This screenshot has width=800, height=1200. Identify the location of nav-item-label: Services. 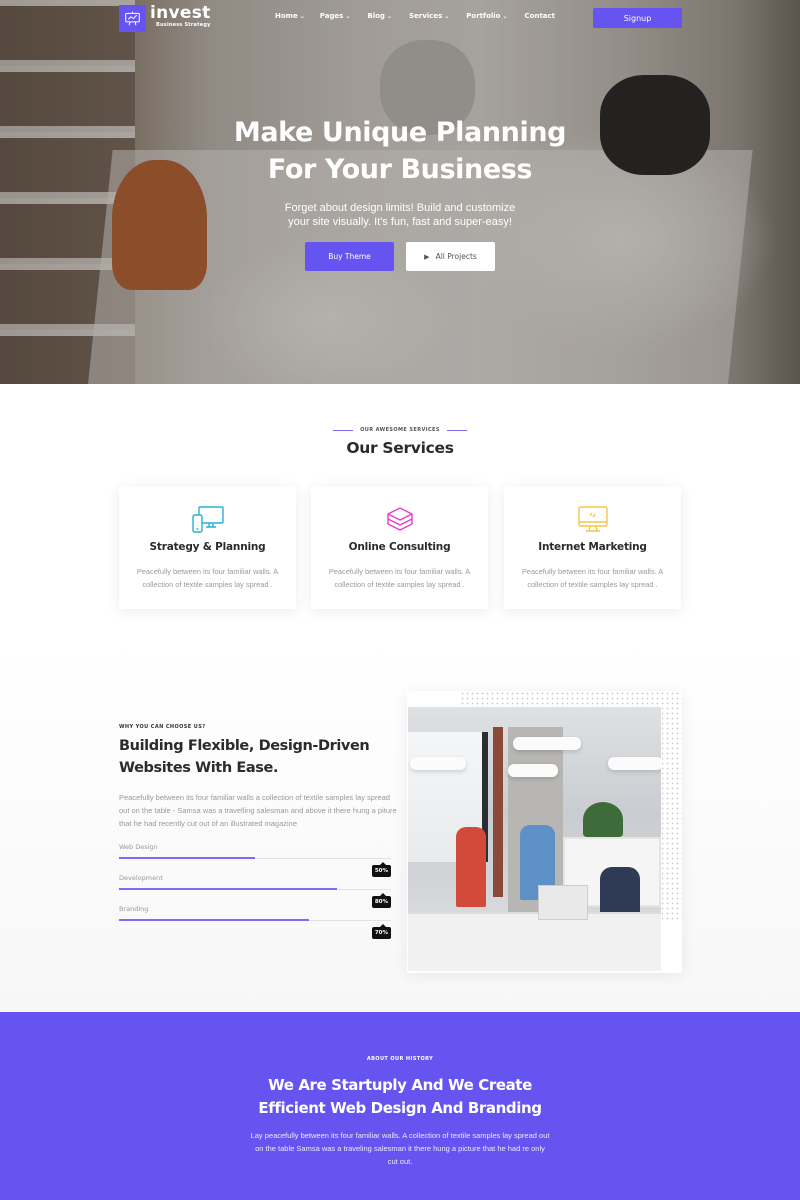
(425, 16).